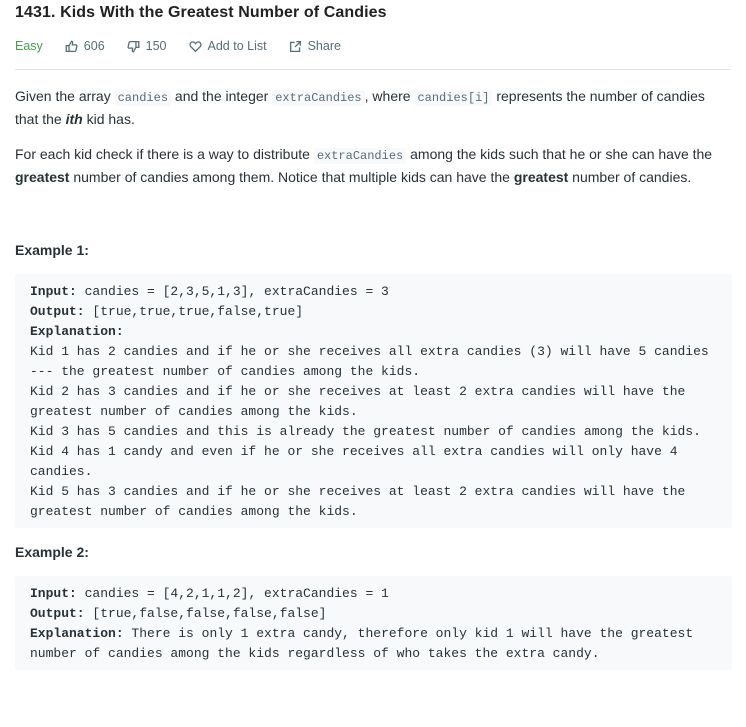 The width and height of the screenshot is (746, 727). What do you see at coordinates (389, 96) in the screenshot?
I see `text: , where` at bounding box center [389, 96].